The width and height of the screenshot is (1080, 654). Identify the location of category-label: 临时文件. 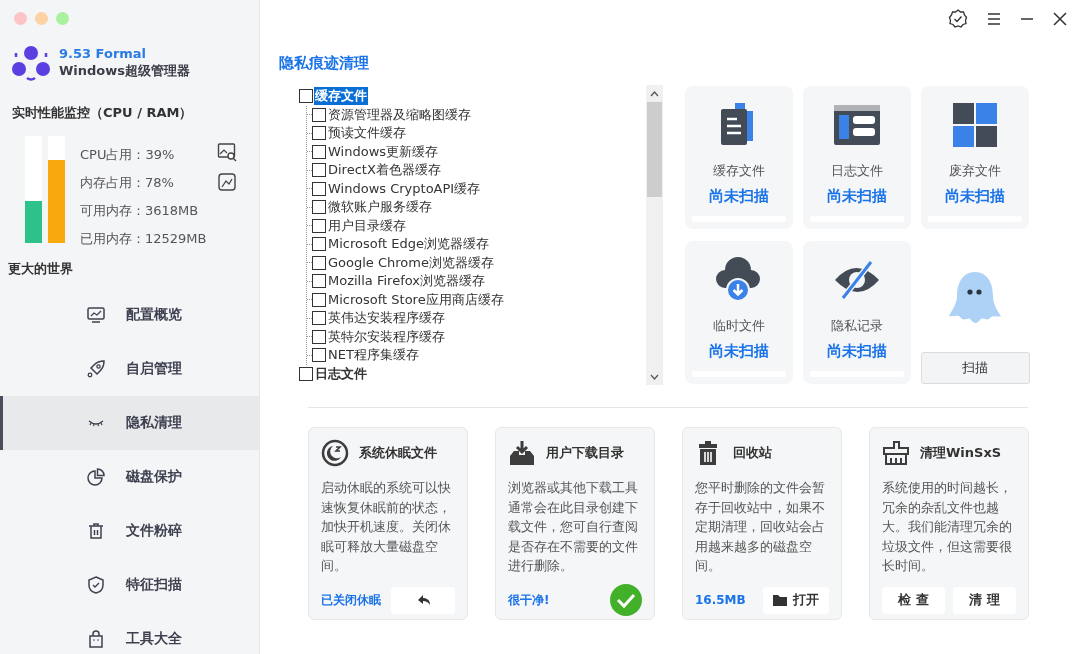
(739, 326).